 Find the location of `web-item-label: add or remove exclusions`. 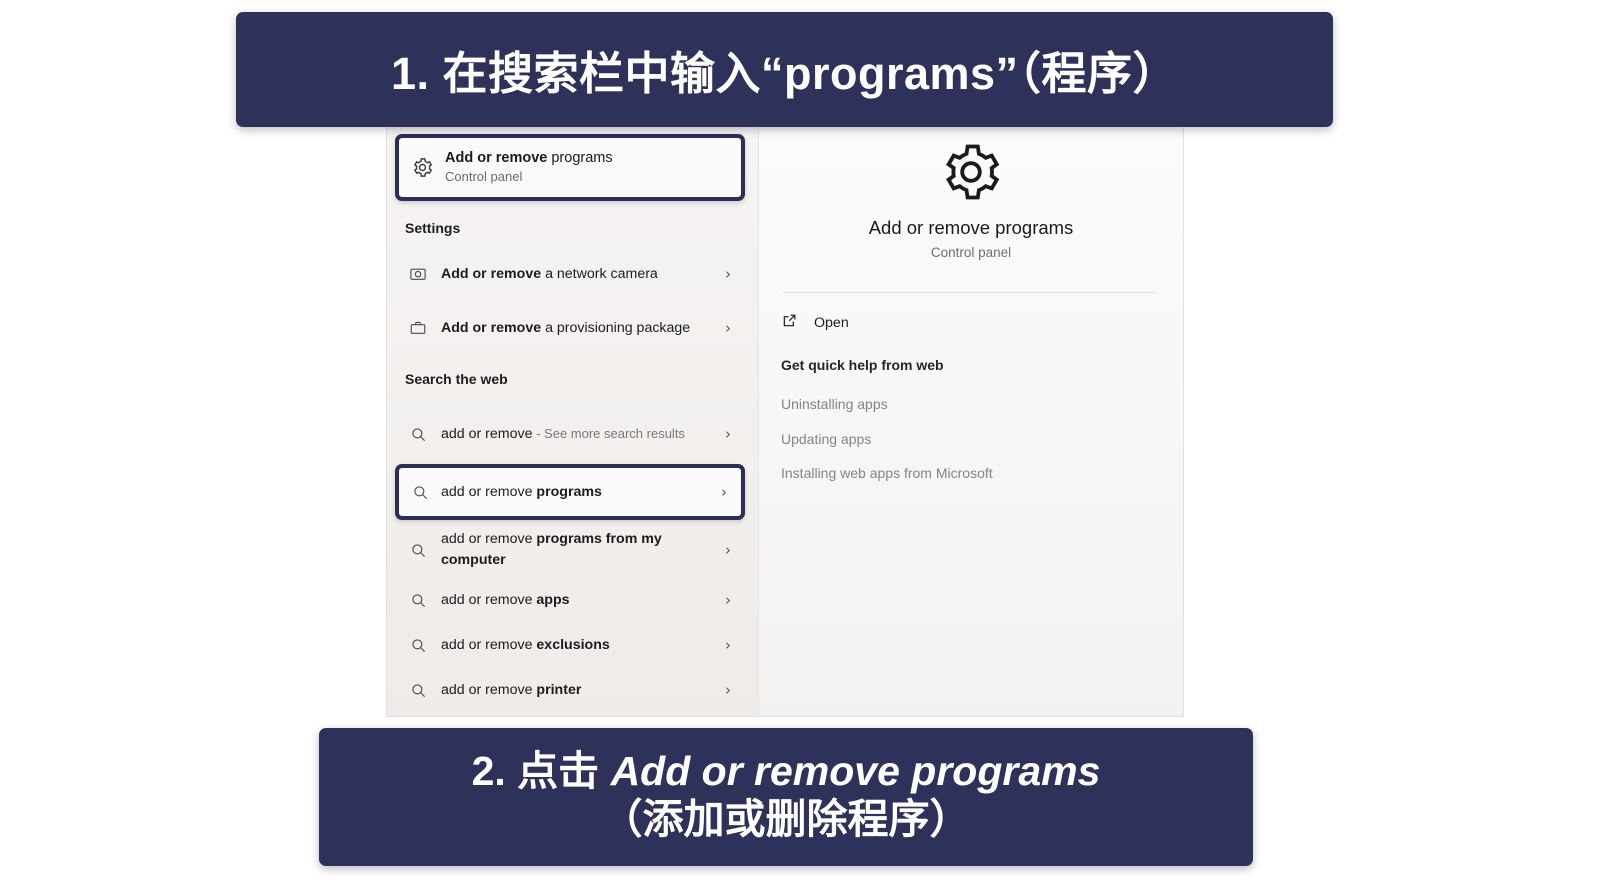

web-item-label: add or remove exclusions is located at coordinates (576, 645).